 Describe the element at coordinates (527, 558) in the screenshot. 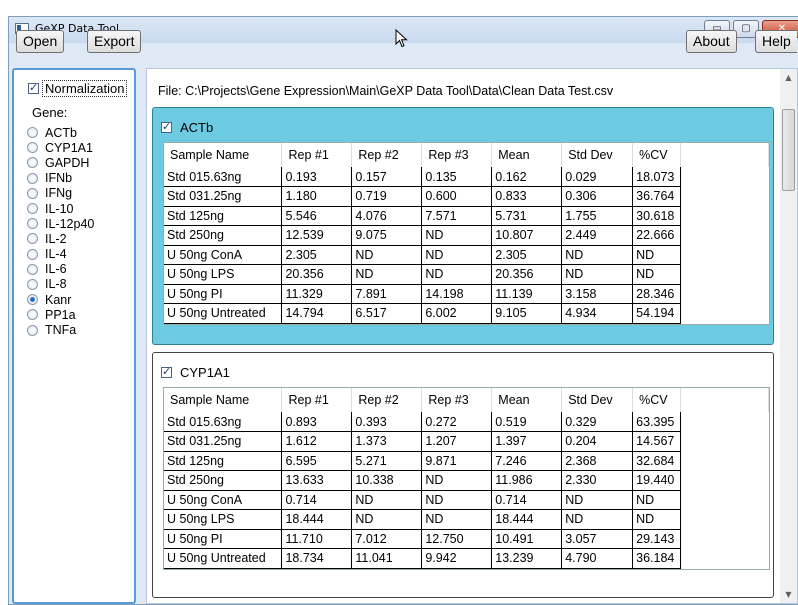

I see `table-cell: 13.239` at that location.